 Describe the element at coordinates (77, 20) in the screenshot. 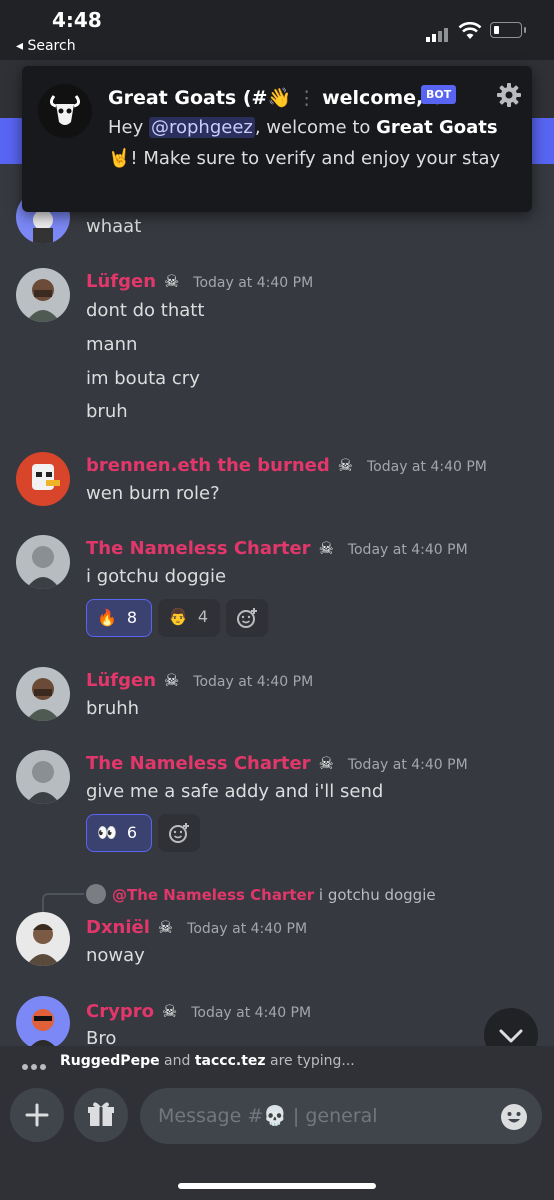

I see `clock: 4:48` at that location.